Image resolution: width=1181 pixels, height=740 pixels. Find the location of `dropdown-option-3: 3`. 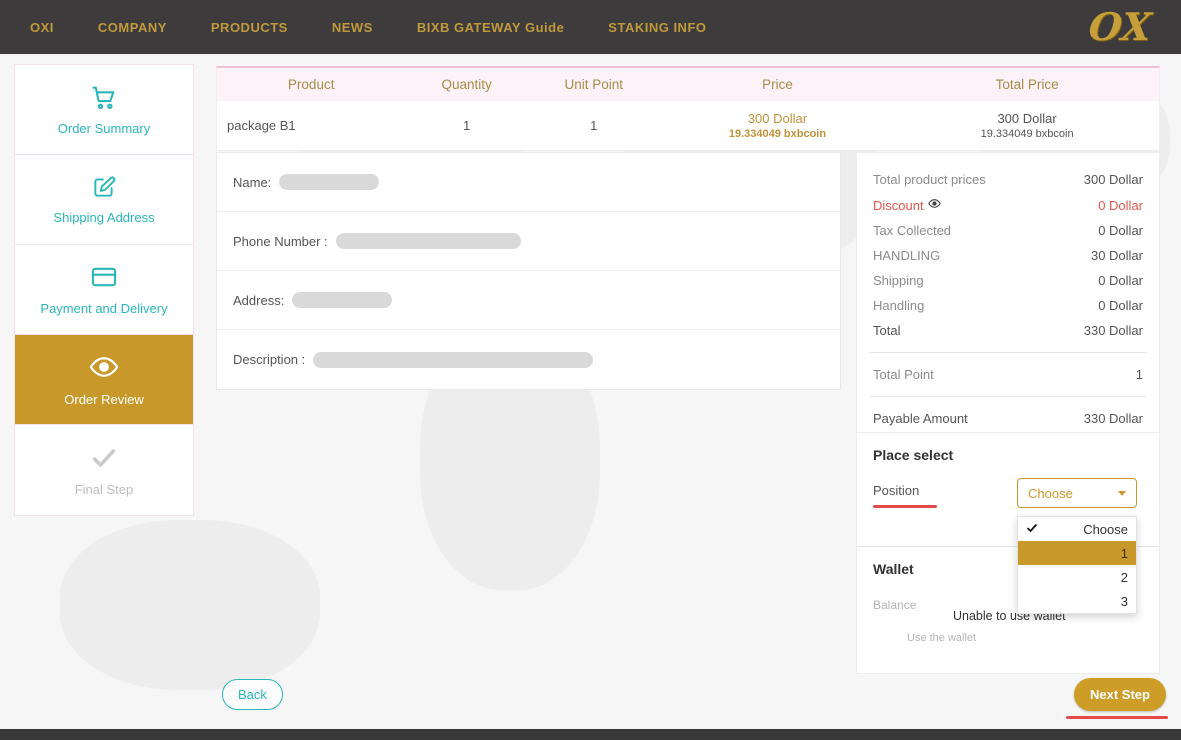

dropdown-option-3: 3 is located at coordinates (1077, 601).